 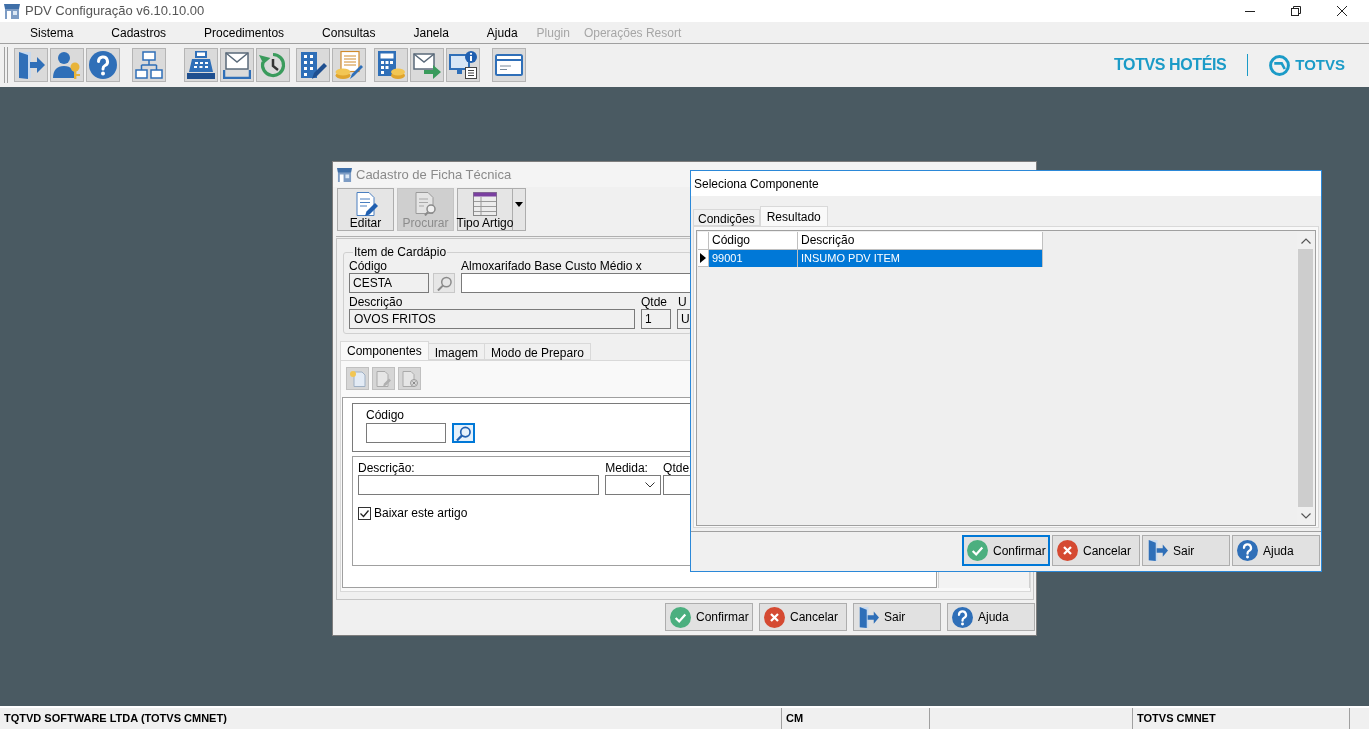 I want to click on text-field, so click(x=576, y=283).